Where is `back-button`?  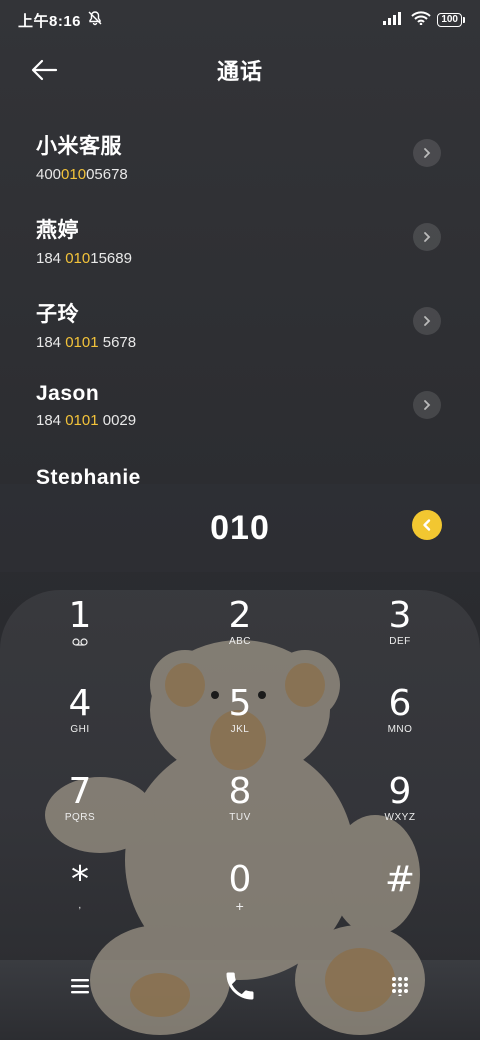 back-button is located at coordinates (44, 70).